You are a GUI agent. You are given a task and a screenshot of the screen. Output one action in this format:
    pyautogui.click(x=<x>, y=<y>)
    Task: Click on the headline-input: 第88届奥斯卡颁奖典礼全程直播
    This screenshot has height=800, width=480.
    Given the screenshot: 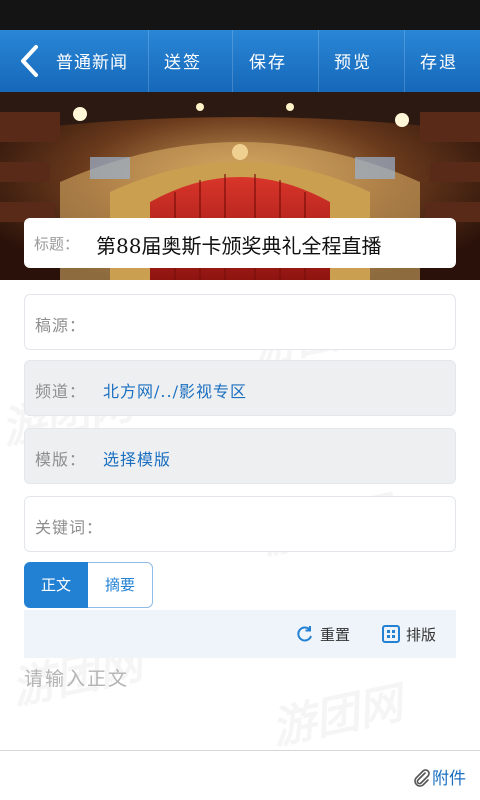 What is the action you would take?
    pyautogui.click(x=238, y=244)
    